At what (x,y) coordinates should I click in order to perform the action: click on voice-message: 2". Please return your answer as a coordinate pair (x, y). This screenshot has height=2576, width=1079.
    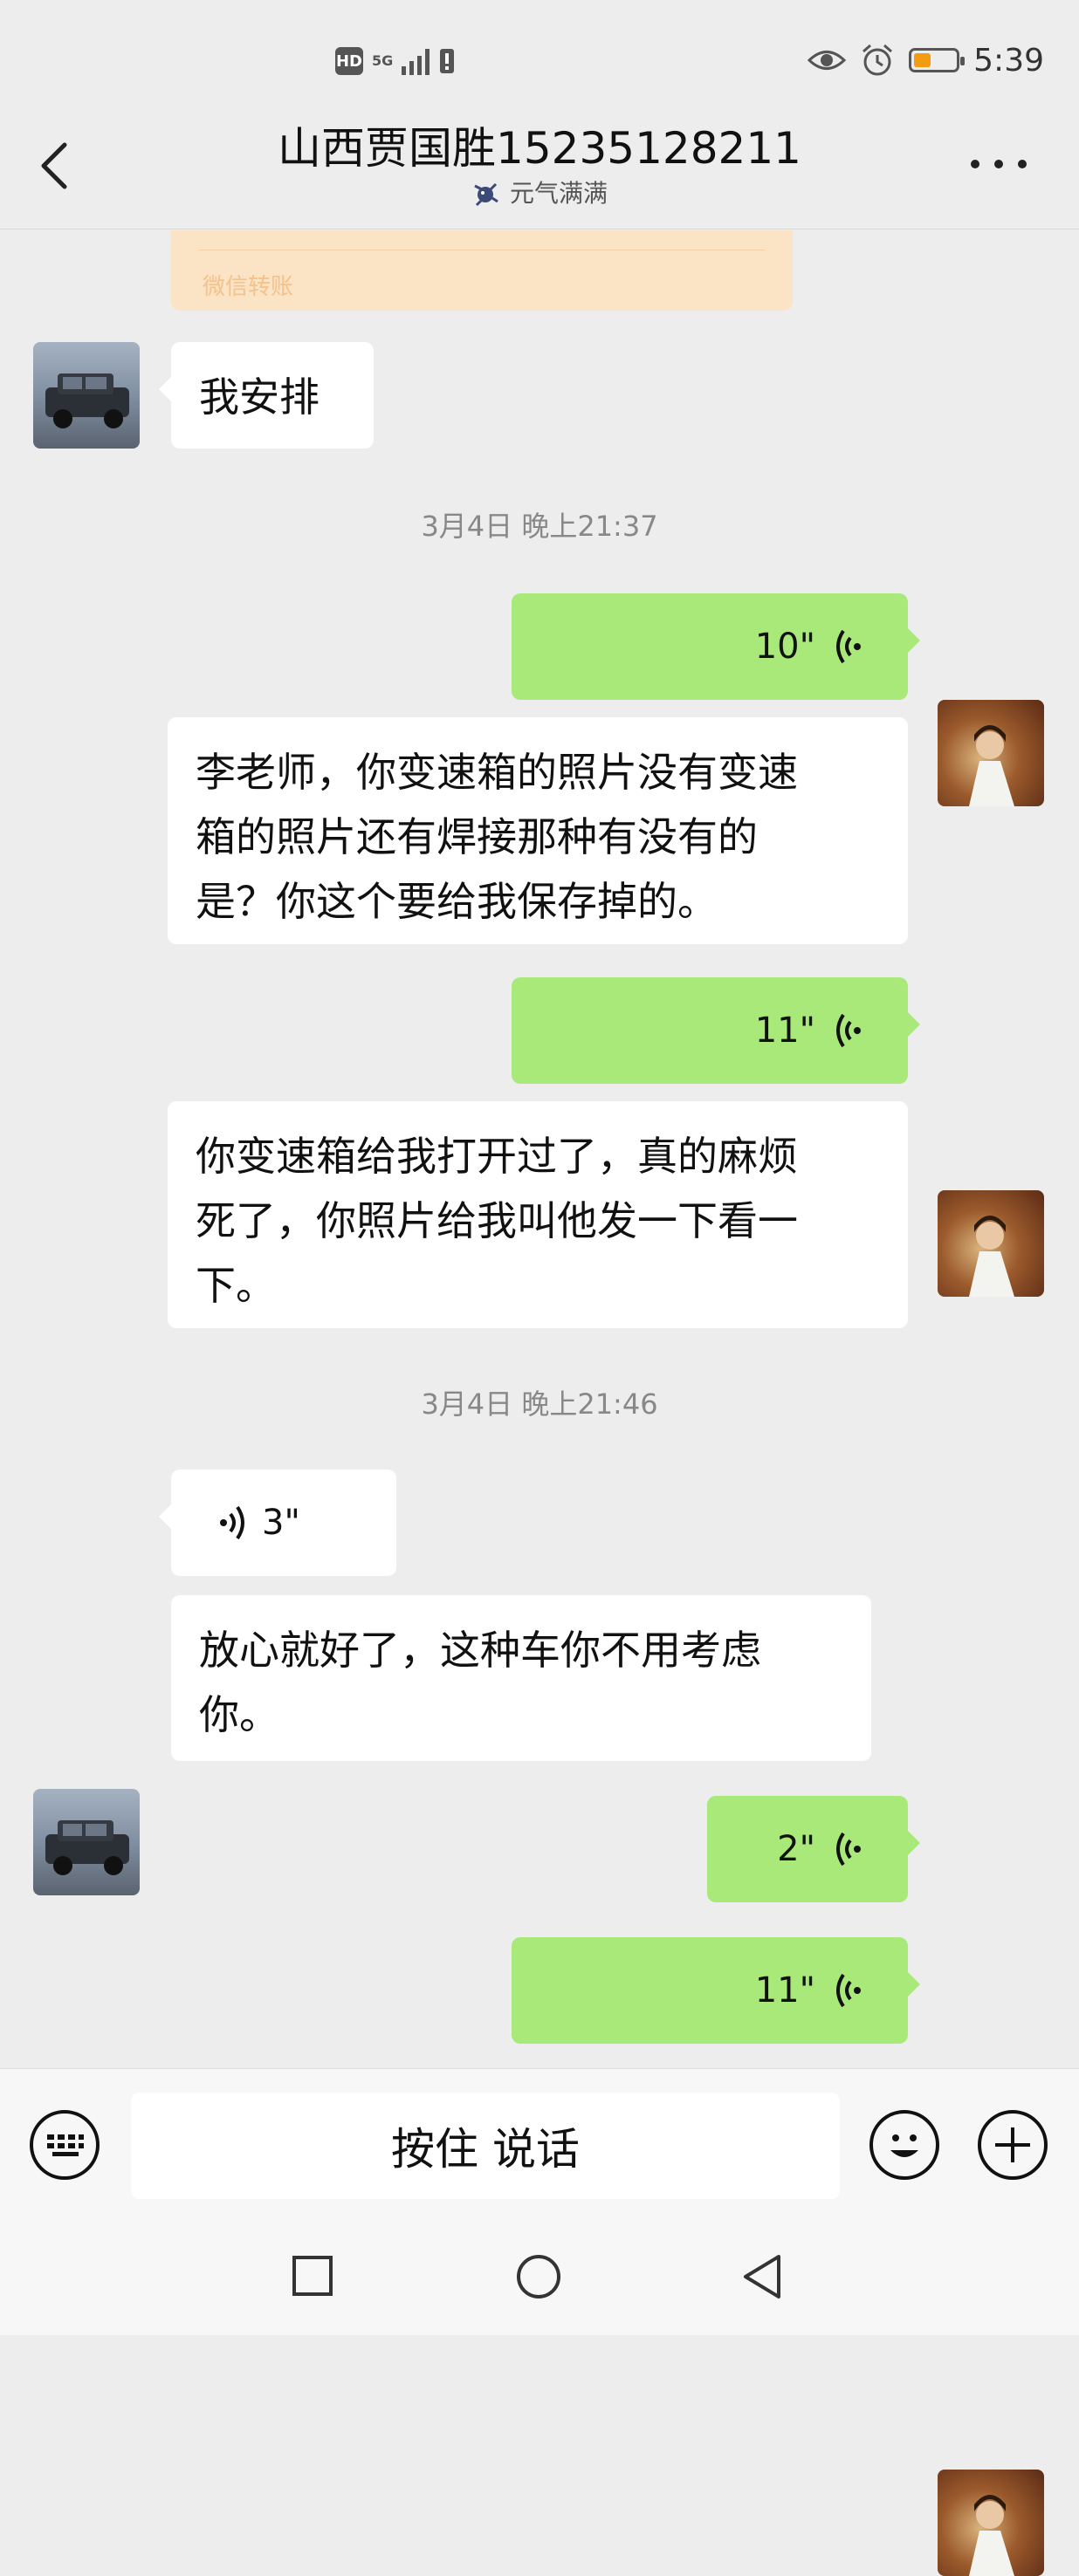
    Looking at the image, I should click on (813, 1849).